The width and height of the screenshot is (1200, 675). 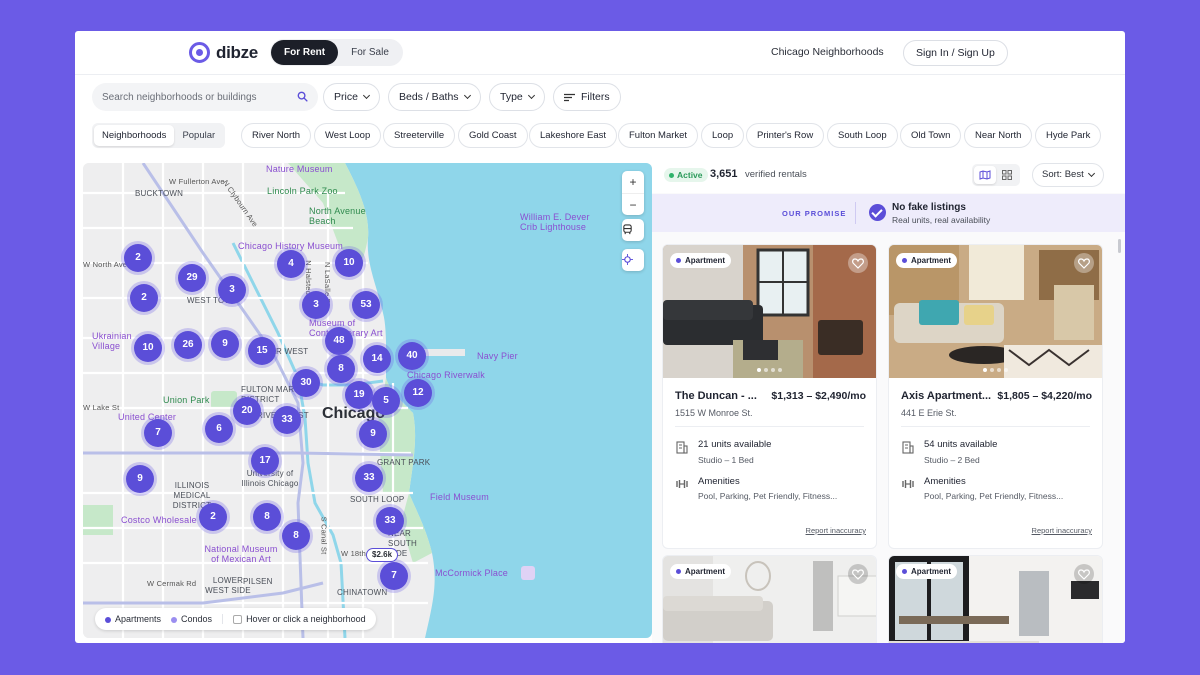 I want to click on logo: dibze, so click(x=223, y=52).